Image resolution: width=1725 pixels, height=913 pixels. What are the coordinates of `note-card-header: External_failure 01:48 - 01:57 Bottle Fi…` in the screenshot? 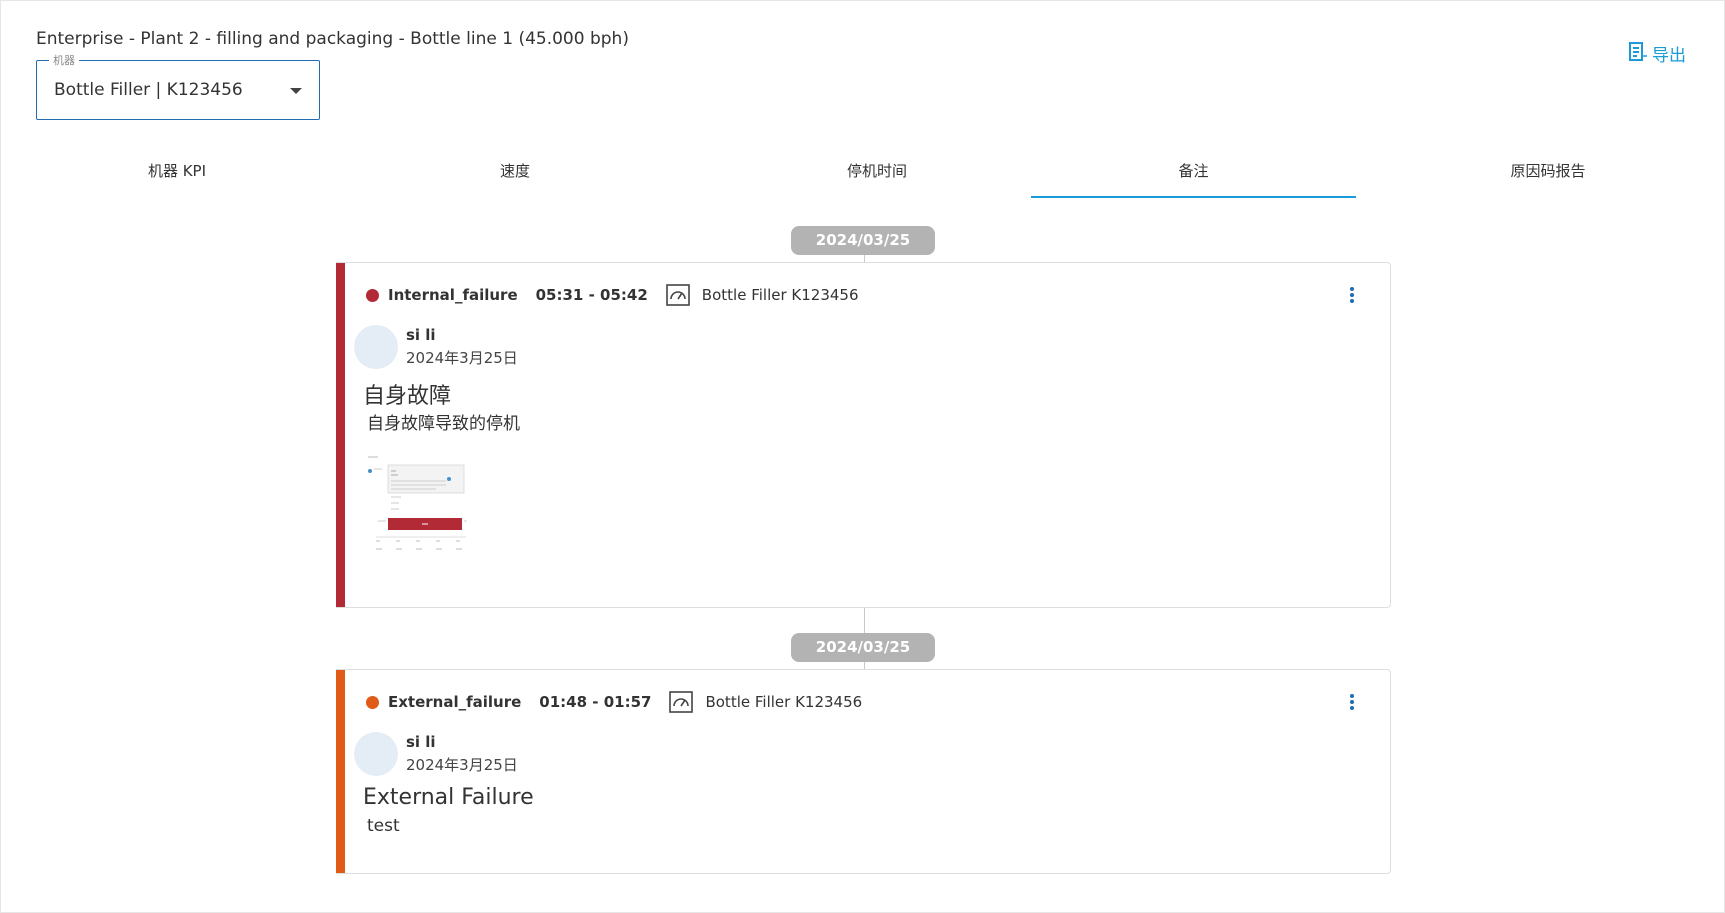 It's located at (614, 702).